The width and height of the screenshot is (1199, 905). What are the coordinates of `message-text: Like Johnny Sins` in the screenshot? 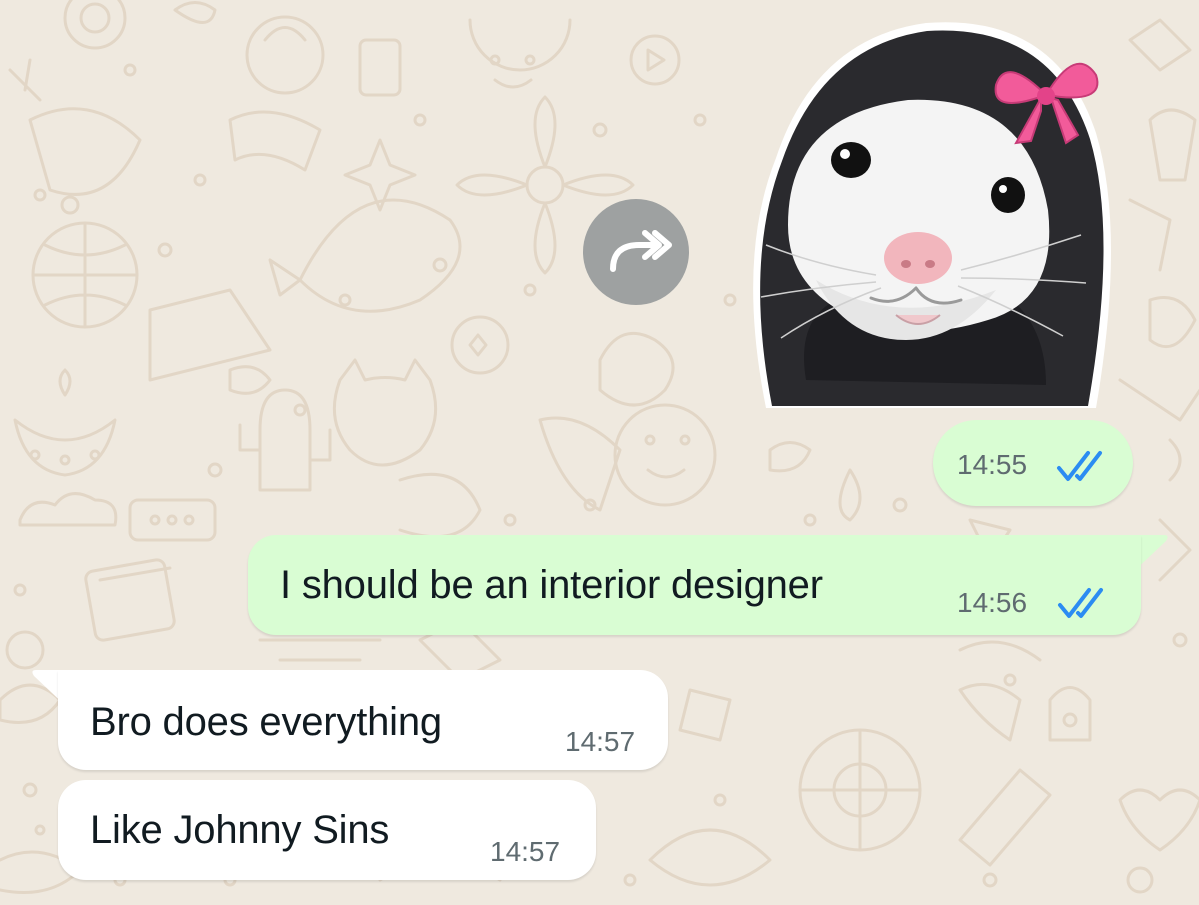 It's located at (240, 830).